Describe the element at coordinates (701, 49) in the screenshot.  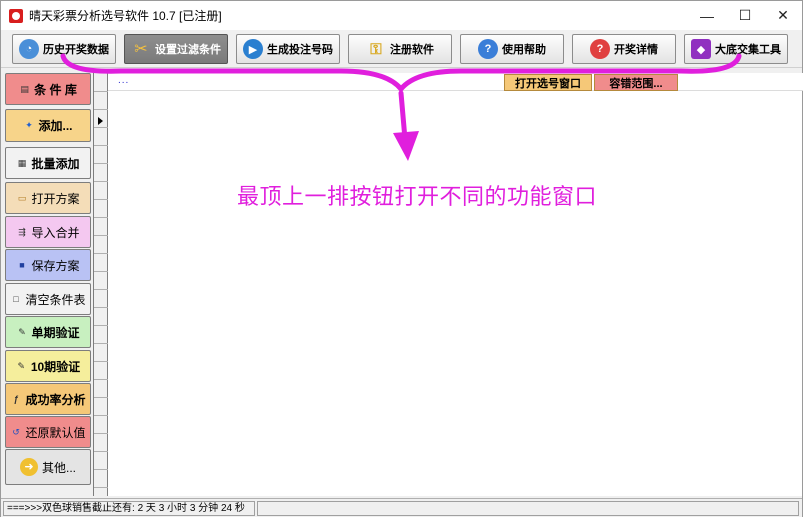
I see `intersection-tool-icon: ◆` at that location.